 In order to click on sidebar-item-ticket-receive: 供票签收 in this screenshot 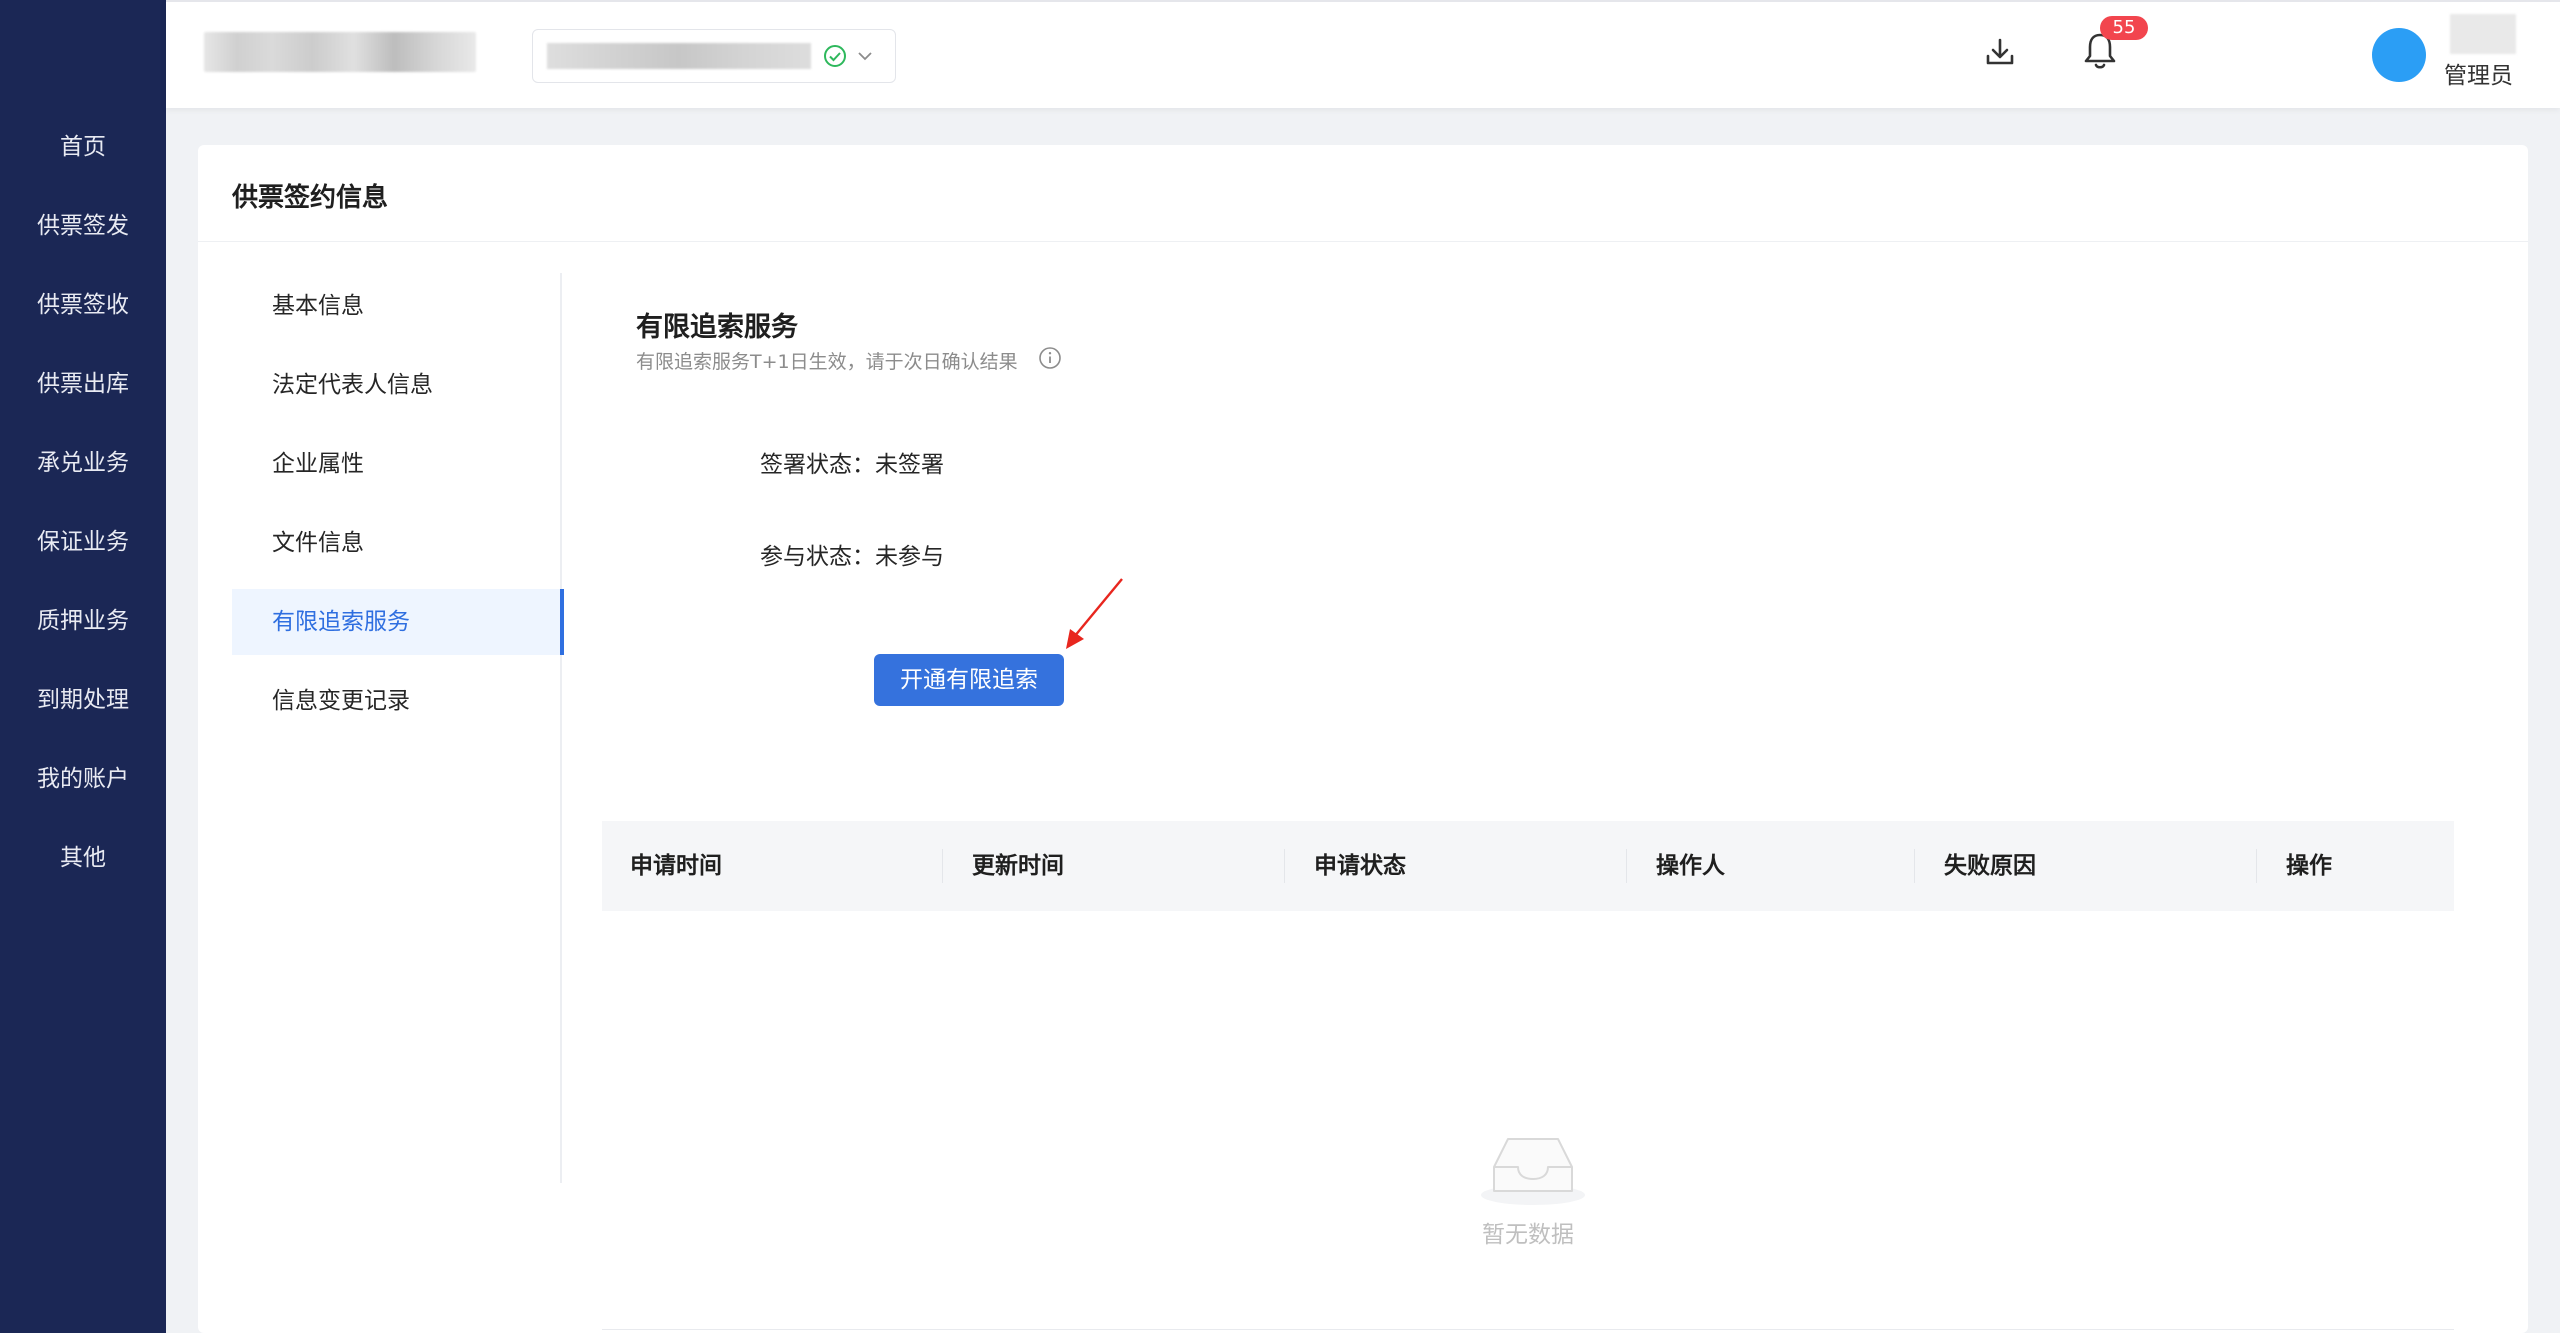, I will do `click(83, 305)`.